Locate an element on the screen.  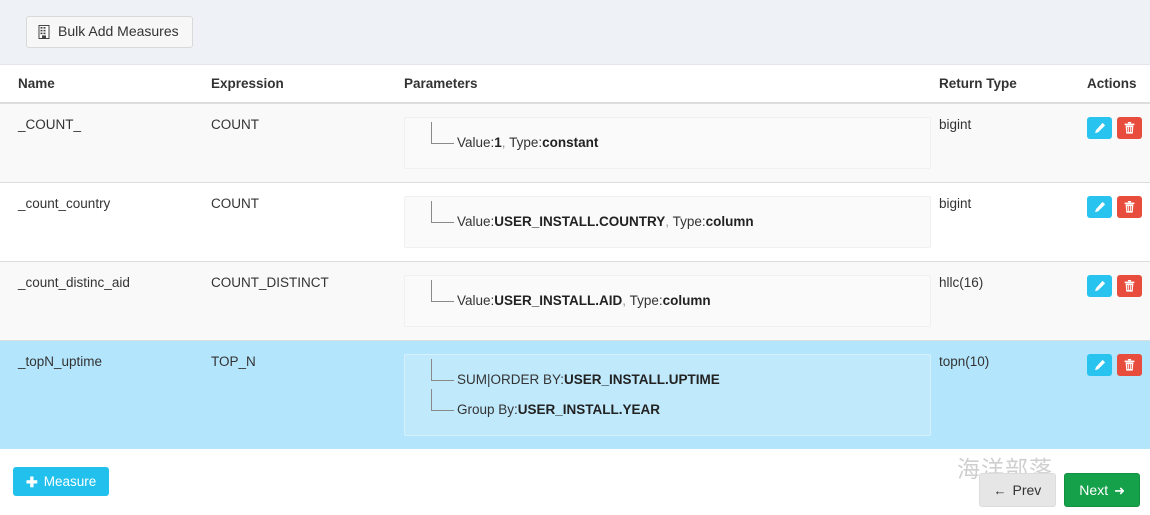
arrow-right-icon: ➜ is located at coordinates (1119, 490).